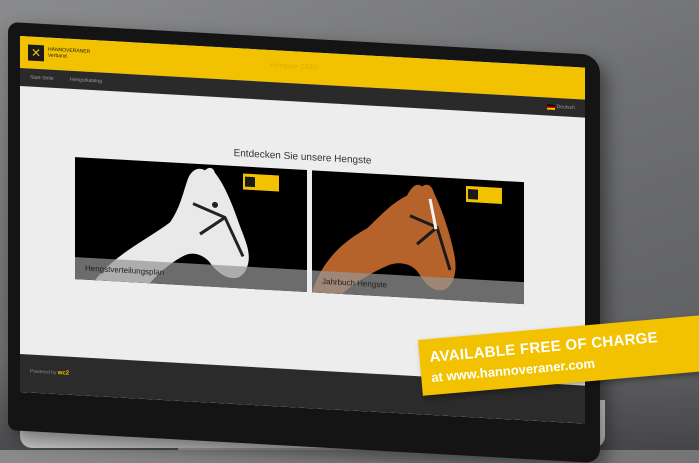 Image resolution: width=699 pixels, height=463 pixels. What do you see at coordinates (418, 237) in the screenshot?
I see `card-yearbook-stallions: Jahrbuch Hengste` at bounding box center [418, 237].